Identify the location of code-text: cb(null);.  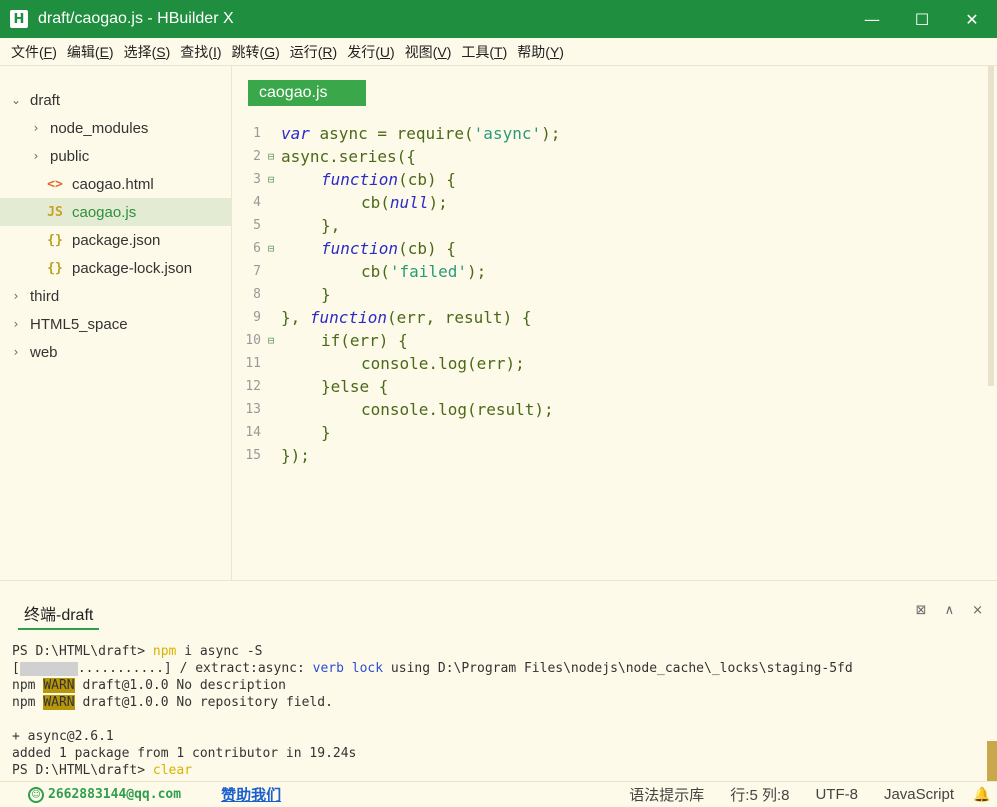
(364, 202).